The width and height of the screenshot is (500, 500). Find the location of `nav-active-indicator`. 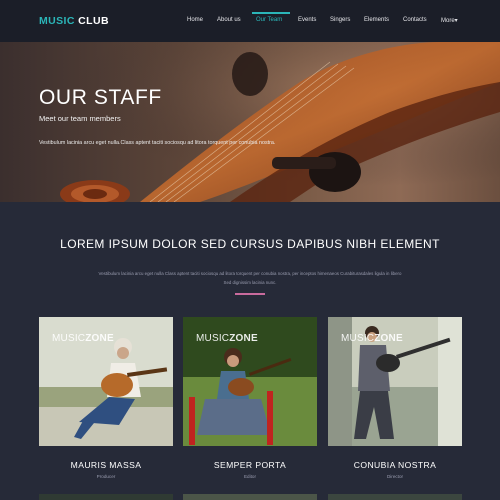

nav-active-indicator is located at coordinates (271, 13).